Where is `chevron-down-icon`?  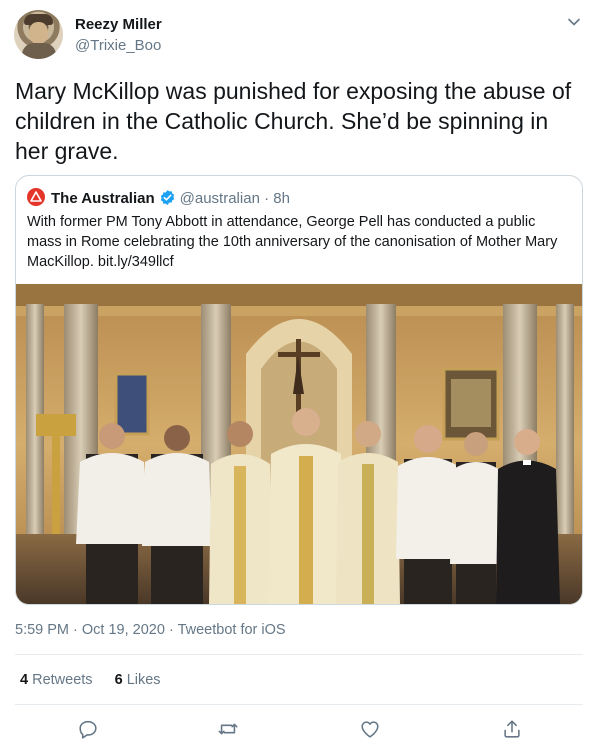 chevron-down-icon is located at coordinates (574, 22).